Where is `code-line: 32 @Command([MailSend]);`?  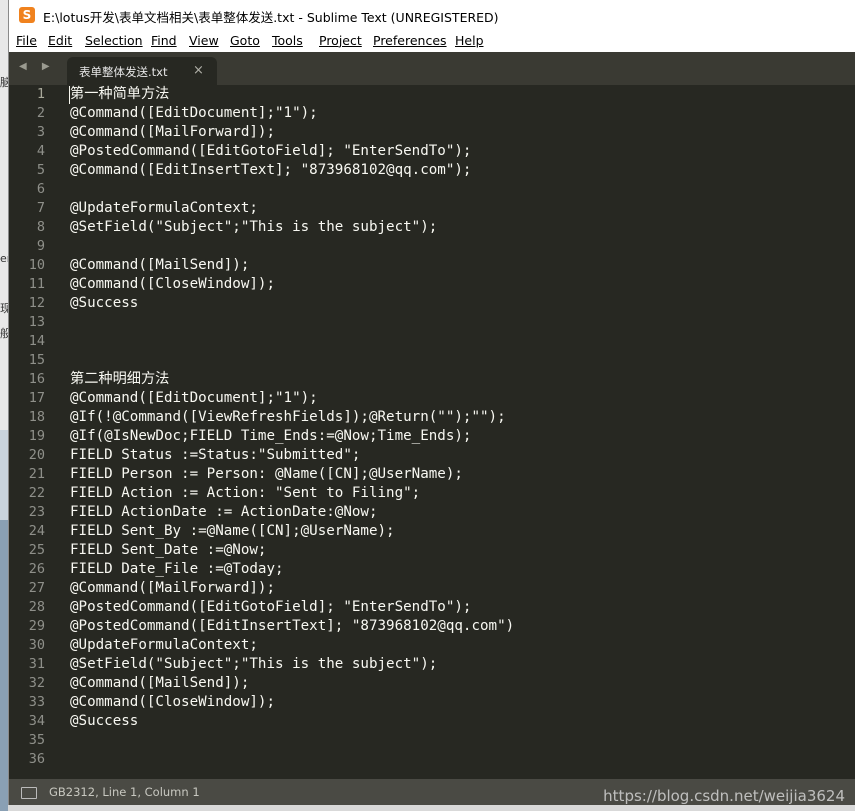 code-line: 32 @Command([MailSend]); is located at coordinates (432, 683).